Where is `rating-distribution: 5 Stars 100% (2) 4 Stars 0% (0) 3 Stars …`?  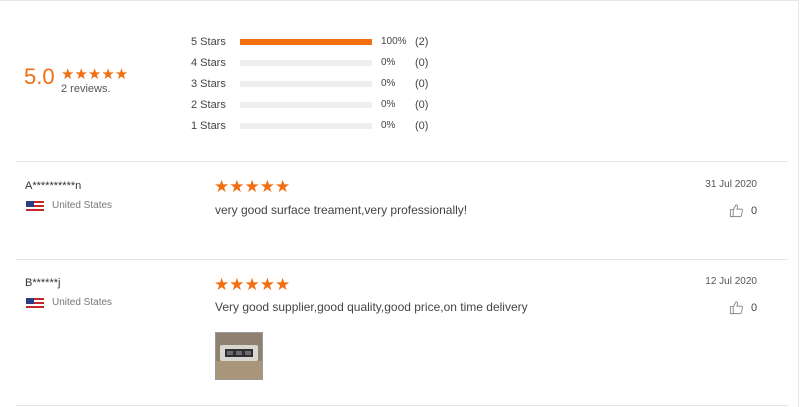 rating-distribution: 5 Stars 100% (2) 4 Stars 0% (0) 3 Stars … is located at coordinates (309, 83).